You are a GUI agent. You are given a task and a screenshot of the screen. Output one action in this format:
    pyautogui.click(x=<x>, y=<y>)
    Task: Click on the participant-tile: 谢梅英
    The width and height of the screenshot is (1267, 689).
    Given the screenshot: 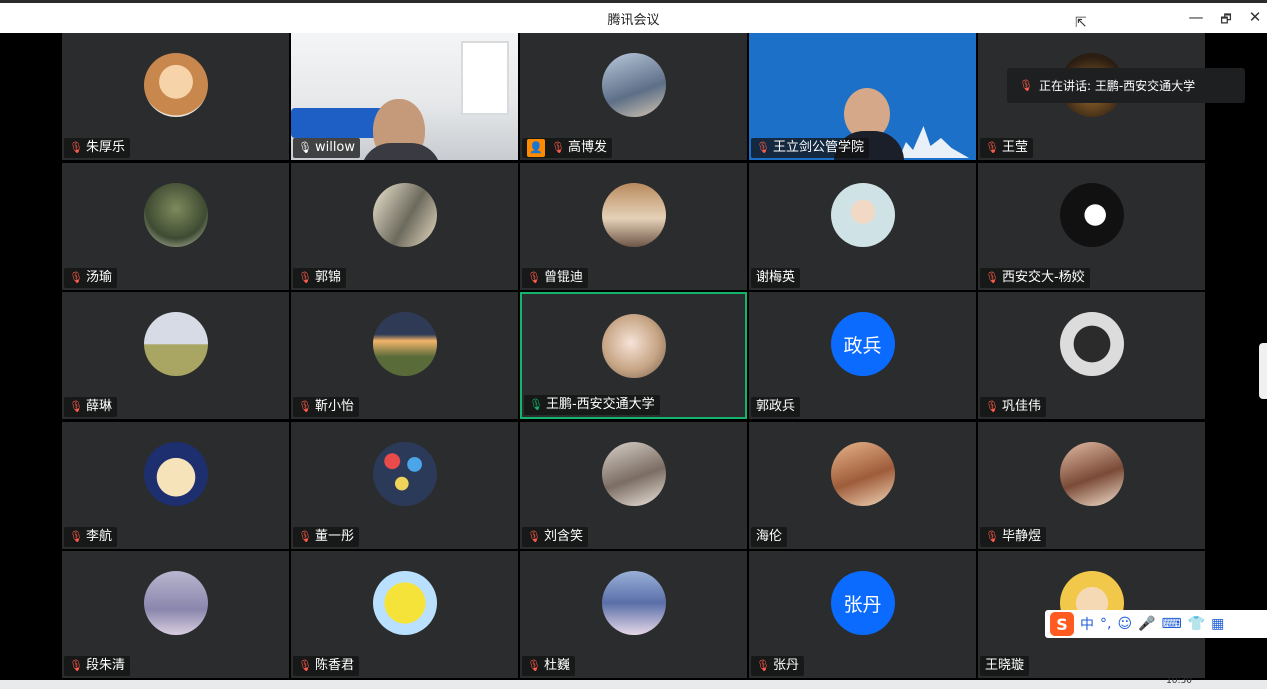 What is the action you would take?
    pyautogui.click(x=862, y=226)
    